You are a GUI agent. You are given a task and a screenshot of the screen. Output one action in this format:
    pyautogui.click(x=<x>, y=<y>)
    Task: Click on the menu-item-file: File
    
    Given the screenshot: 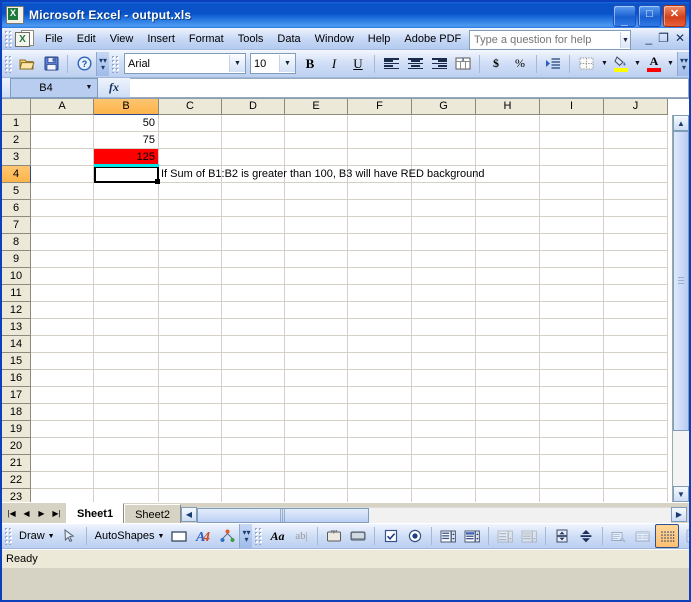 What is the action you would take?
    pyautogui.click(x=54, y=39)
    